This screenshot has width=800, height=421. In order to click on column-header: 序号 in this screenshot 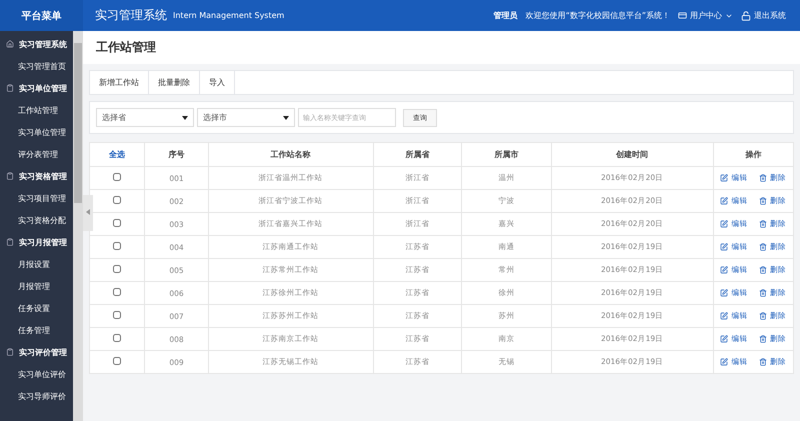, I will do `click(176, 154)`.